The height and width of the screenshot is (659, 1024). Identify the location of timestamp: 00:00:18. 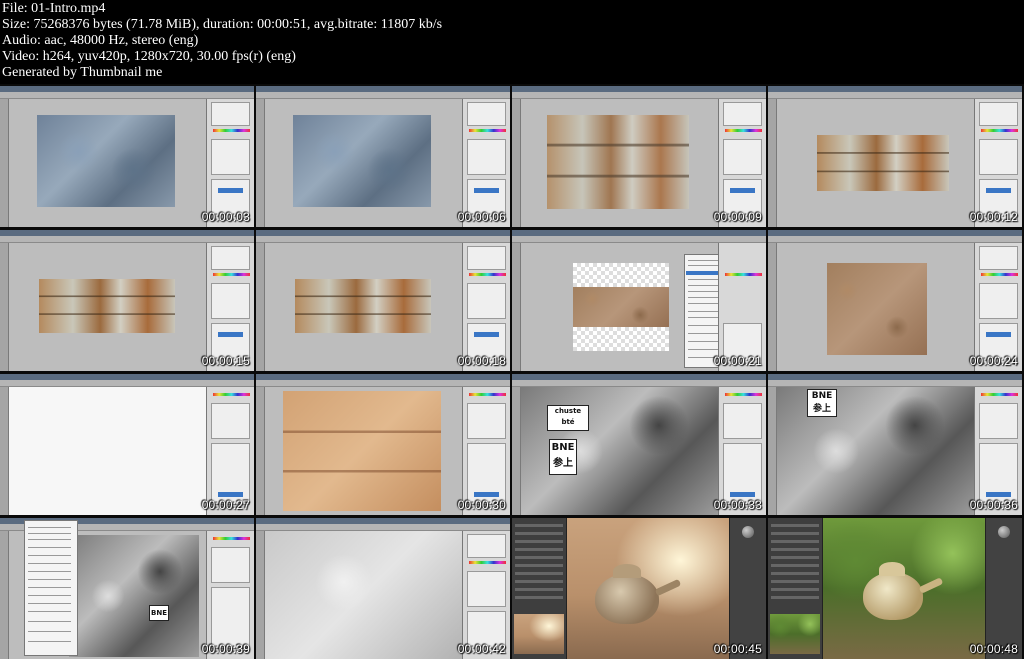
(481, 361).